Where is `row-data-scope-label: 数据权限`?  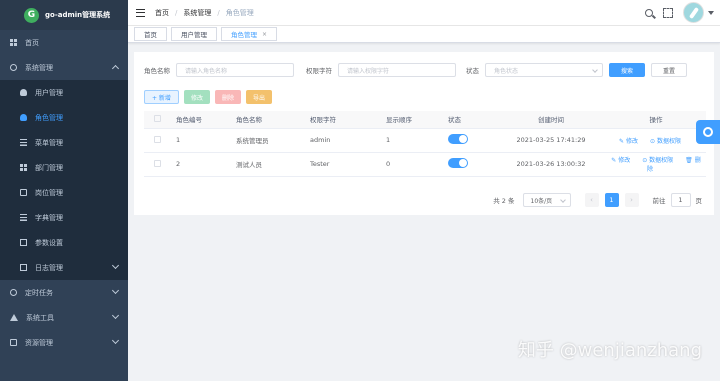 row-data-scope-label: 数据权限 is located at coordinates (661, 160).